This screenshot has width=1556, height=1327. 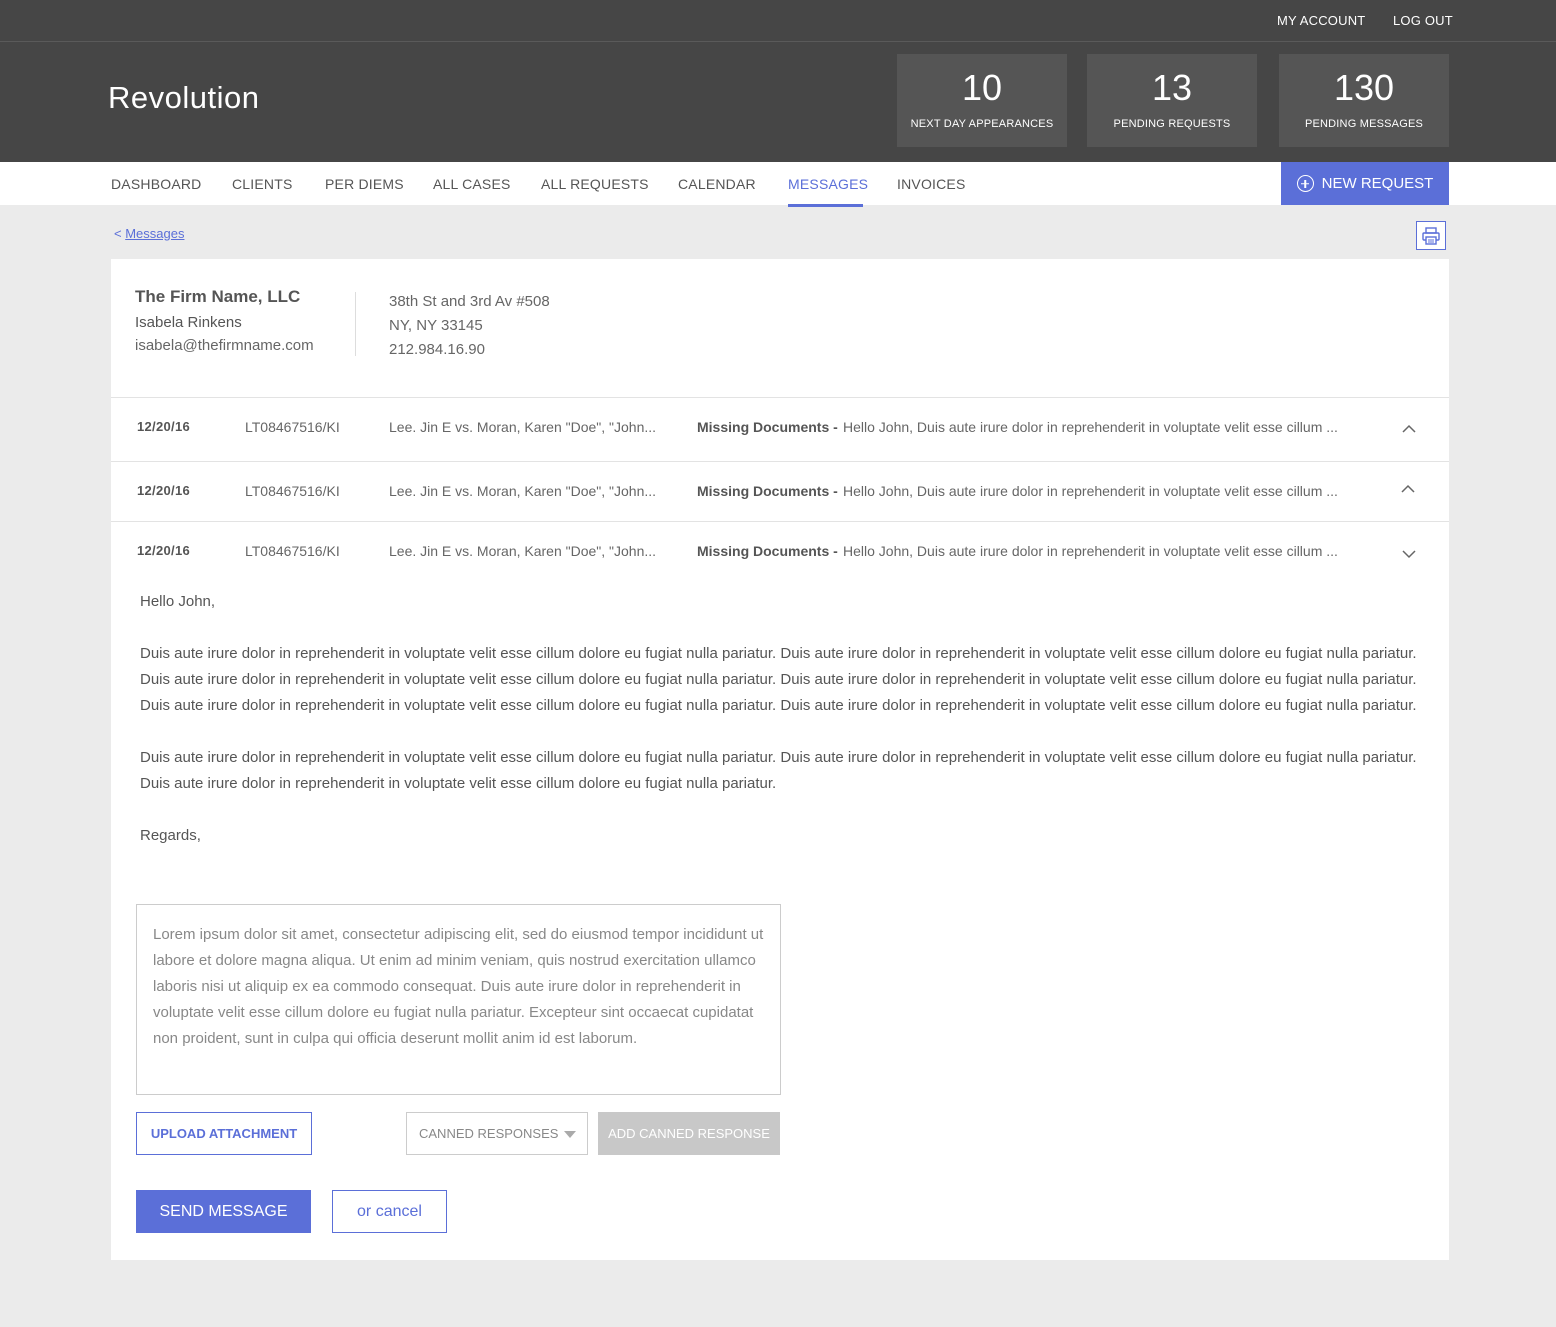 What do you see at coordinates (224, 1133) in the screenshot?
I see `upload-attachment-button: UPLOAD ATTACHMENT` at bounding box center [224, 1133].